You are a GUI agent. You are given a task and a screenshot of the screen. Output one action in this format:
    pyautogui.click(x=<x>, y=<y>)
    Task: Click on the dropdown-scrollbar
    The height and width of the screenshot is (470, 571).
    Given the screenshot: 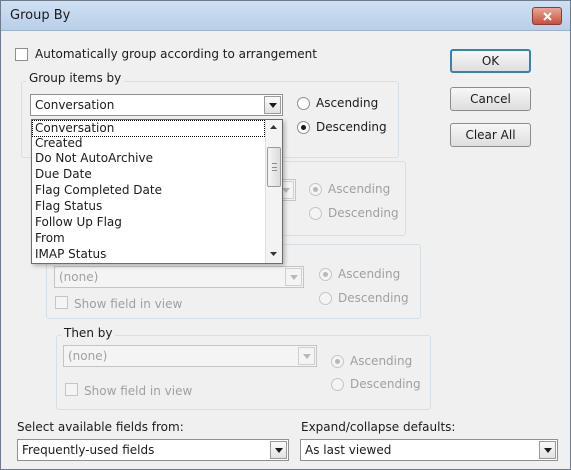 What is the action you would take?
    pyautogui.click(x=273, y=191)
    